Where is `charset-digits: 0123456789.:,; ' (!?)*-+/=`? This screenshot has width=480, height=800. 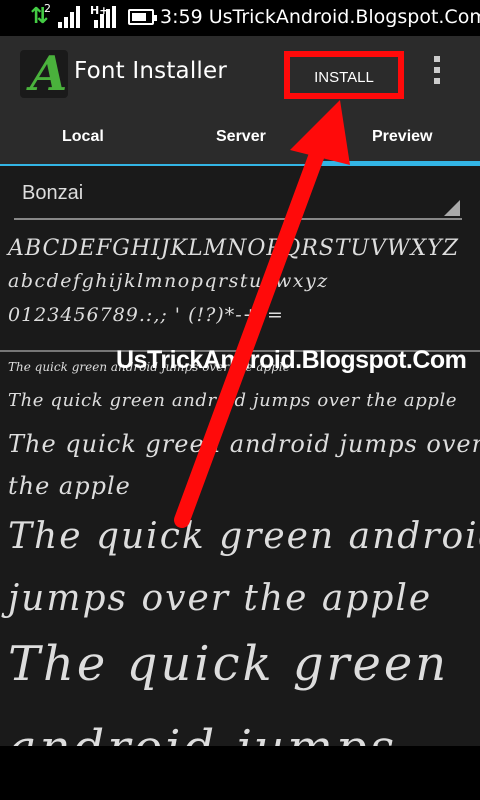
charset-digits: 0123456789.:,; ' (!?)*-+/= is located at coordinates (146, 315).